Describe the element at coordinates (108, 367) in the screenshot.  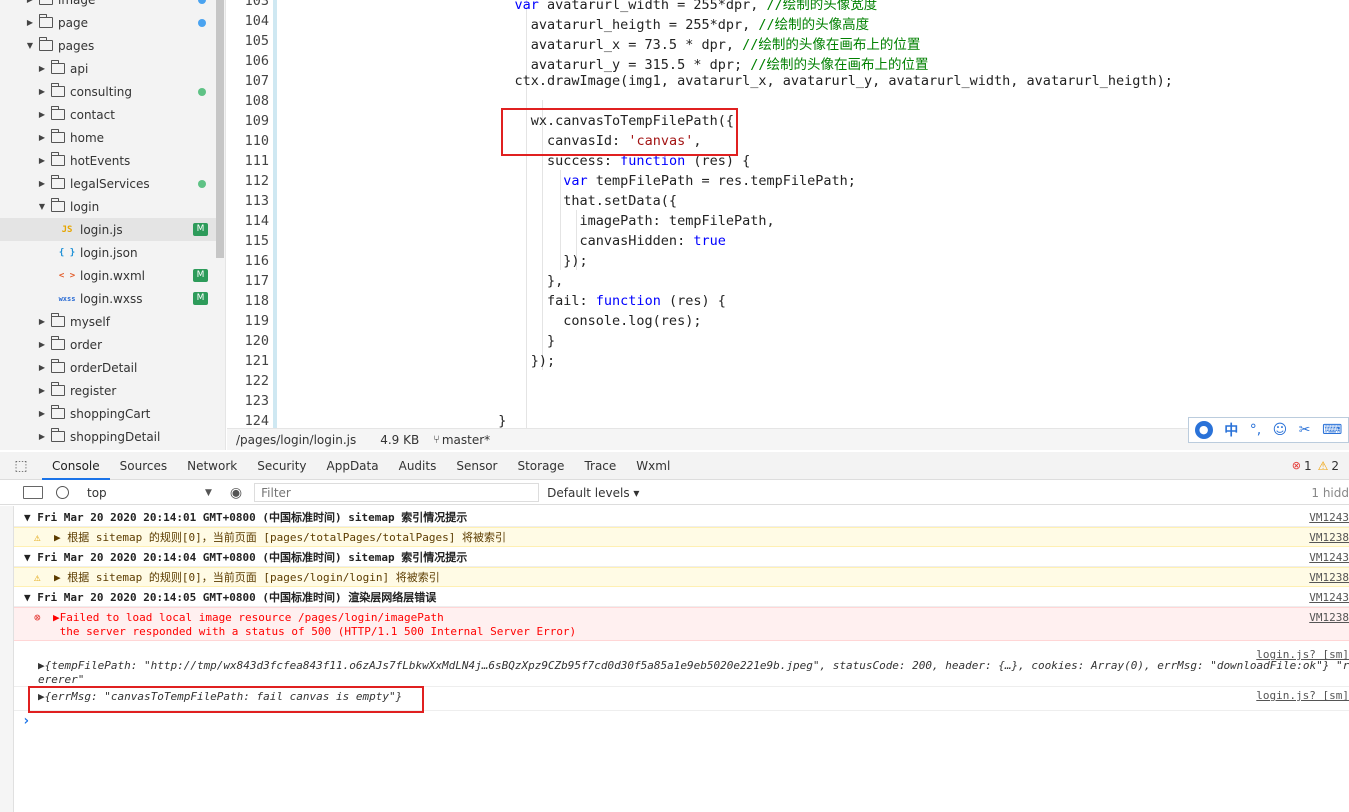
I see `tree-item-orderDetail: ▶ orderDetail` at that location.